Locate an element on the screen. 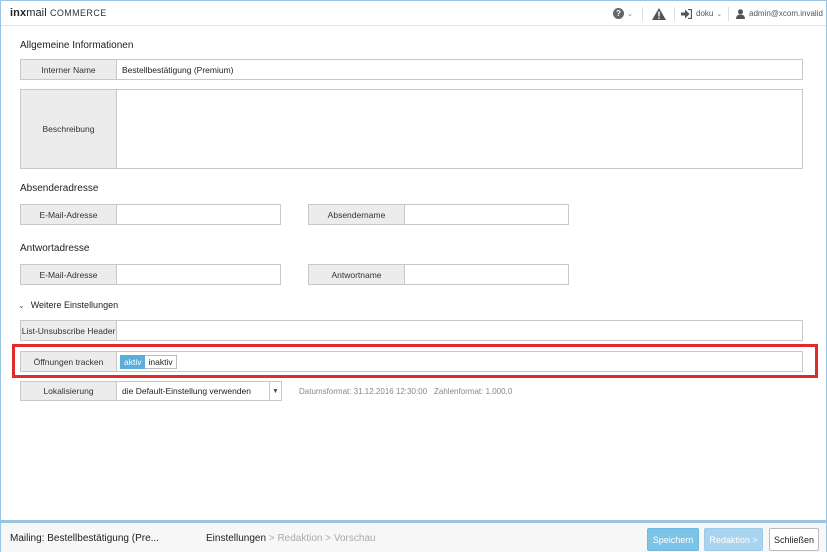 This screenshot has width=827, height=552. sender-email-input is located at coordinates (198, 214).